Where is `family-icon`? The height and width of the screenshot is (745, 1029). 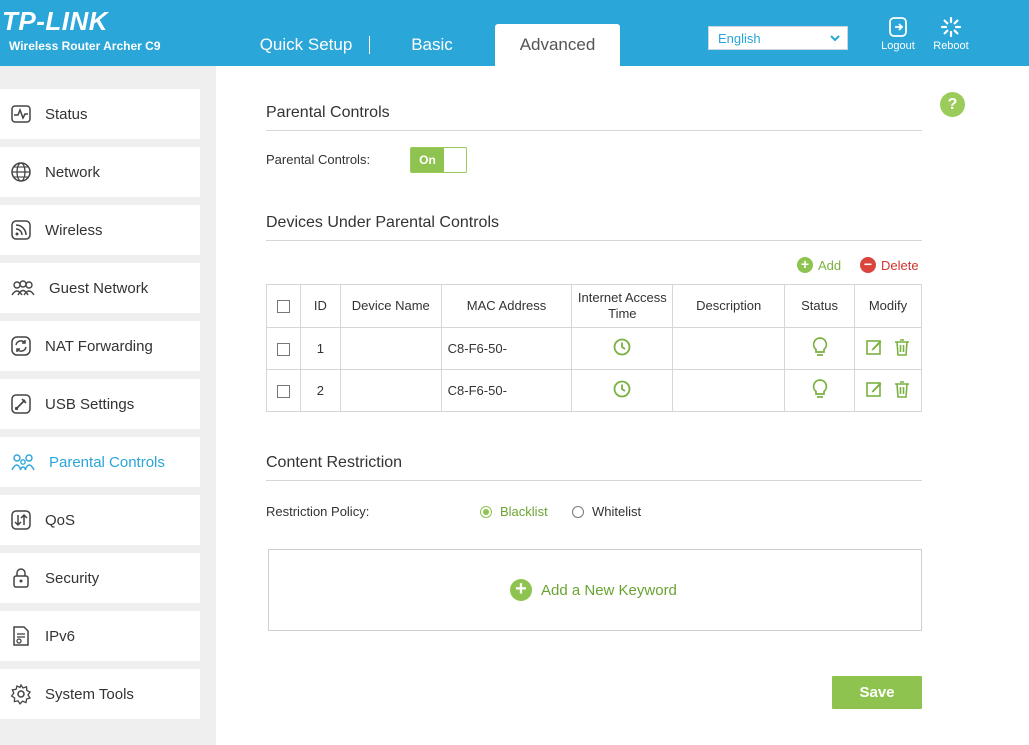
family-icon is located at coordinates (23, 462).